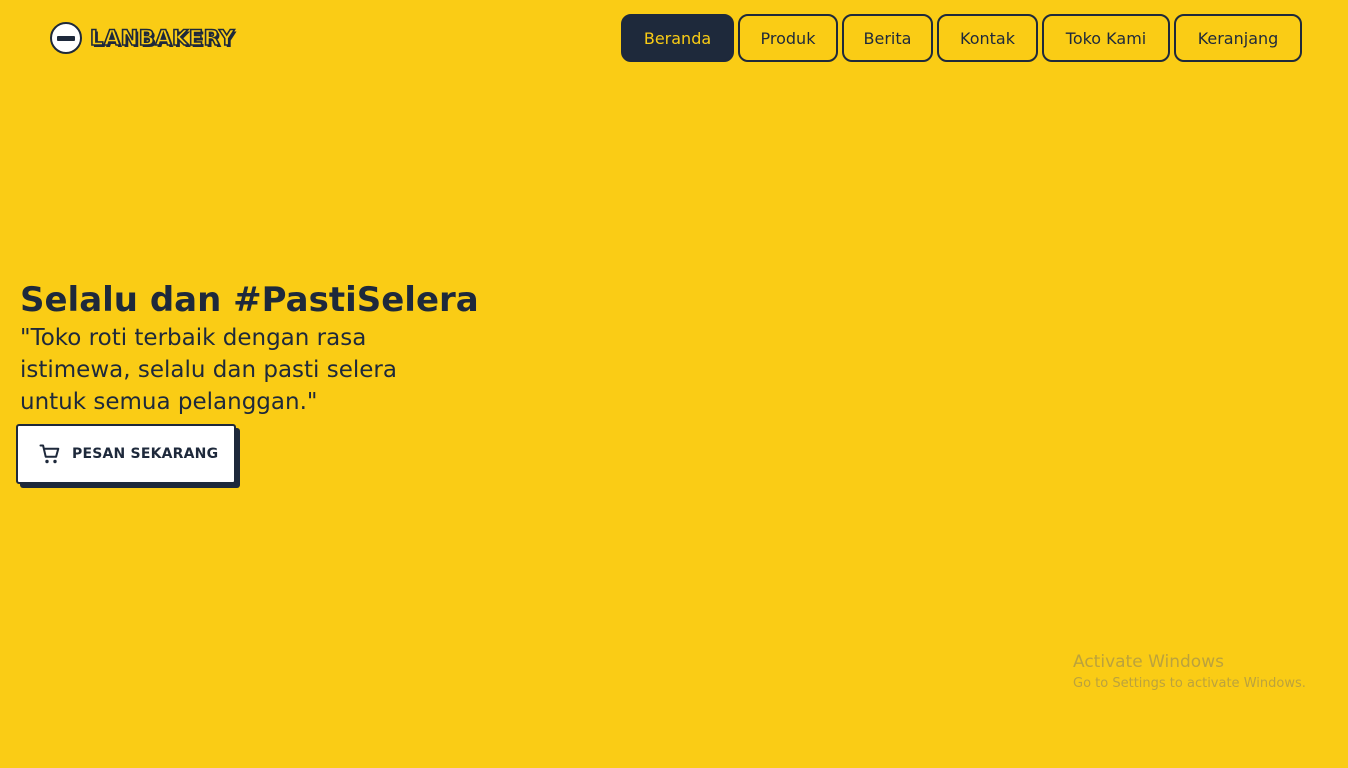 The height and width of the screenshot is (768, 1348). What do you see at coordinates (1106, 38) in the screenshot?
I see `nav-item-toko-kami: Toko Kami` at bounding box center [1106, 38].